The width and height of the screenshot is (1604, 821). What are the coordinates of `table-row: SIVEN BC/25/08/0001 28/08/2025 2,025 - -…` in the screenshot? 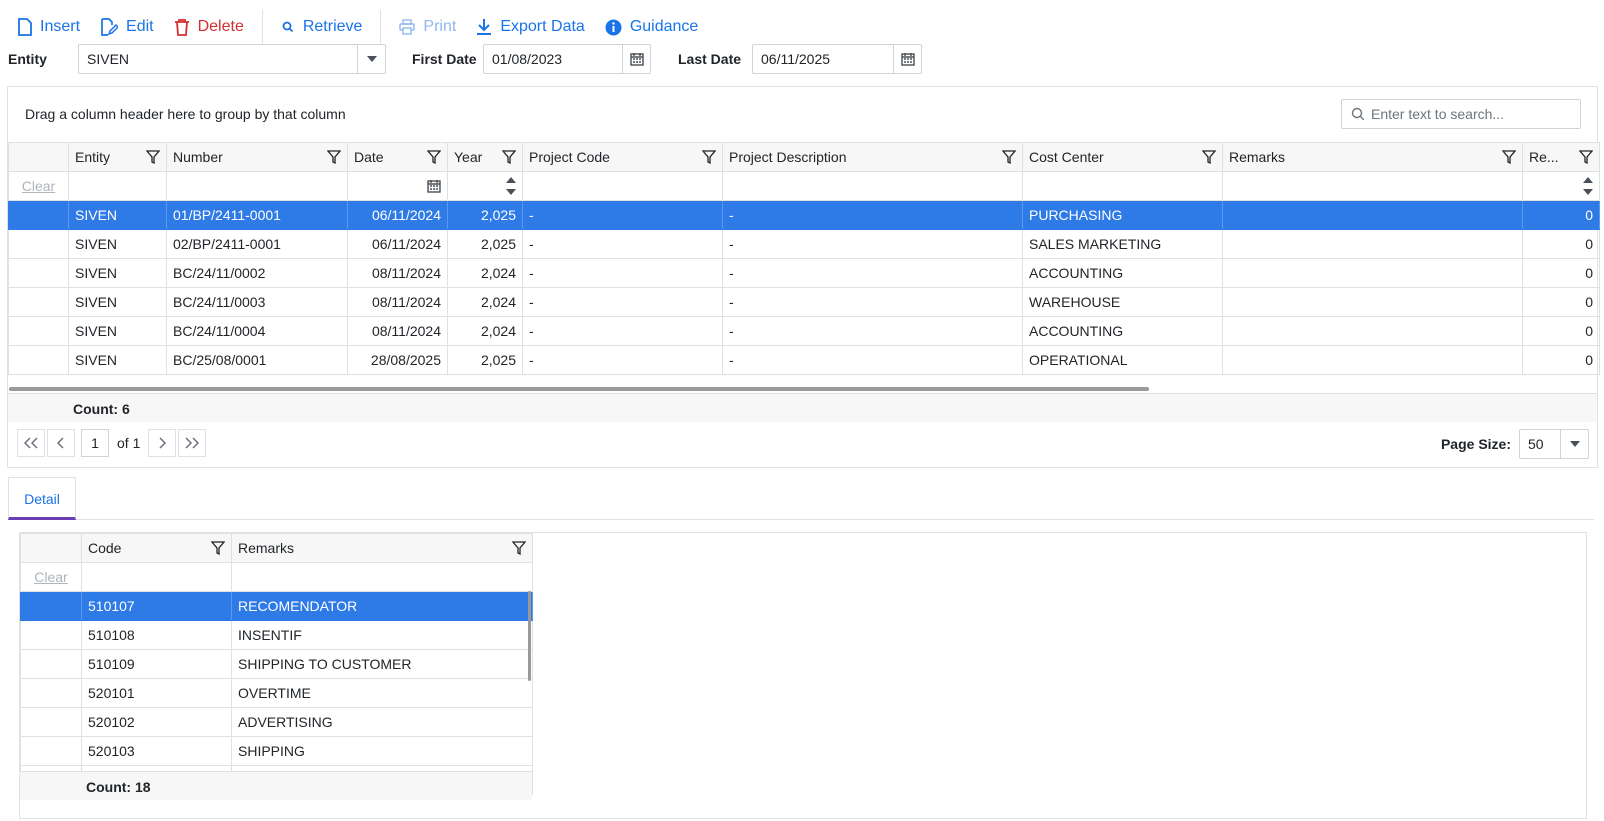 It's located at (804, 360).